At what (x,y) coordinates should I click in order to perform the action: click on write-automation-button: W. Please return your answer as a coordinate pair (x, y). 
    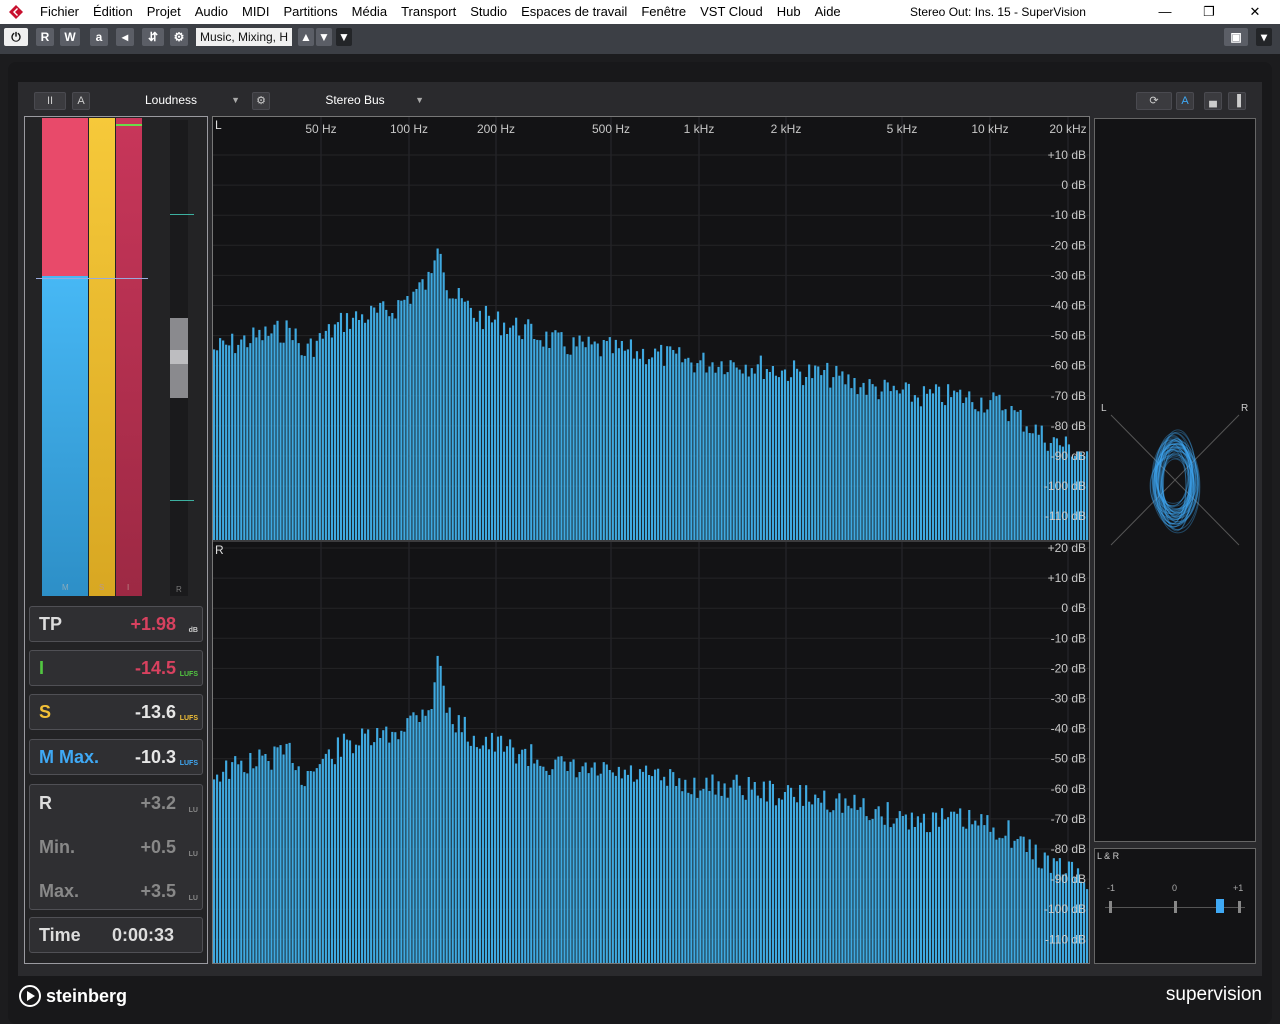
    Looking at the image, I should click on (70, 37).